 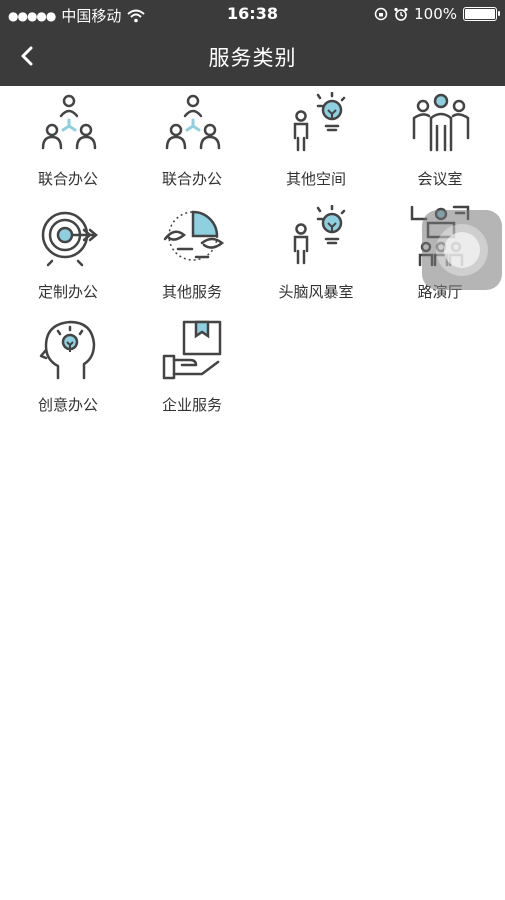 I want to click on category-item-co-working-2: 联合办公, so click(x=192, y=142).